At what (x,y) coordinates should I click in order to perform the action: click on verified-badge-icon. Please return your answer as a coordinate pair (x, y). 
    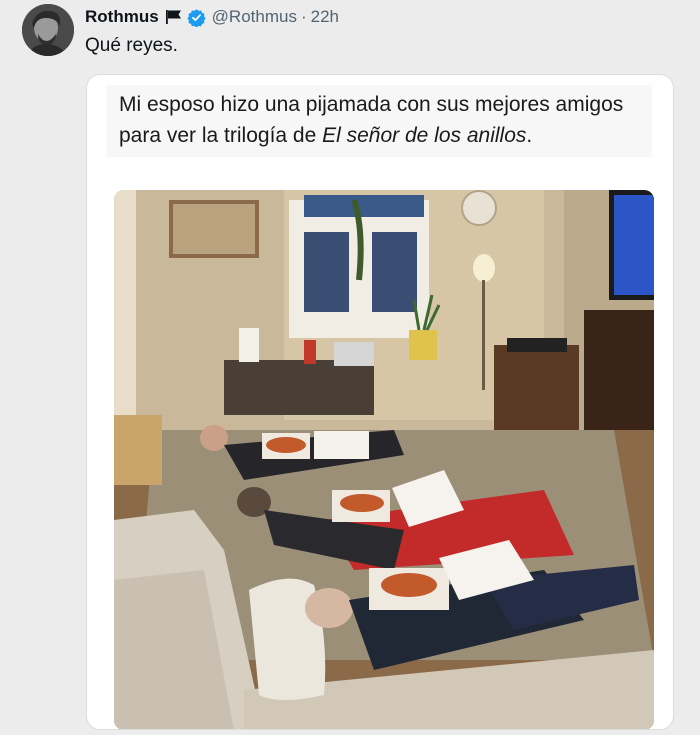
    Looking at the image, I should click on (196, 18).